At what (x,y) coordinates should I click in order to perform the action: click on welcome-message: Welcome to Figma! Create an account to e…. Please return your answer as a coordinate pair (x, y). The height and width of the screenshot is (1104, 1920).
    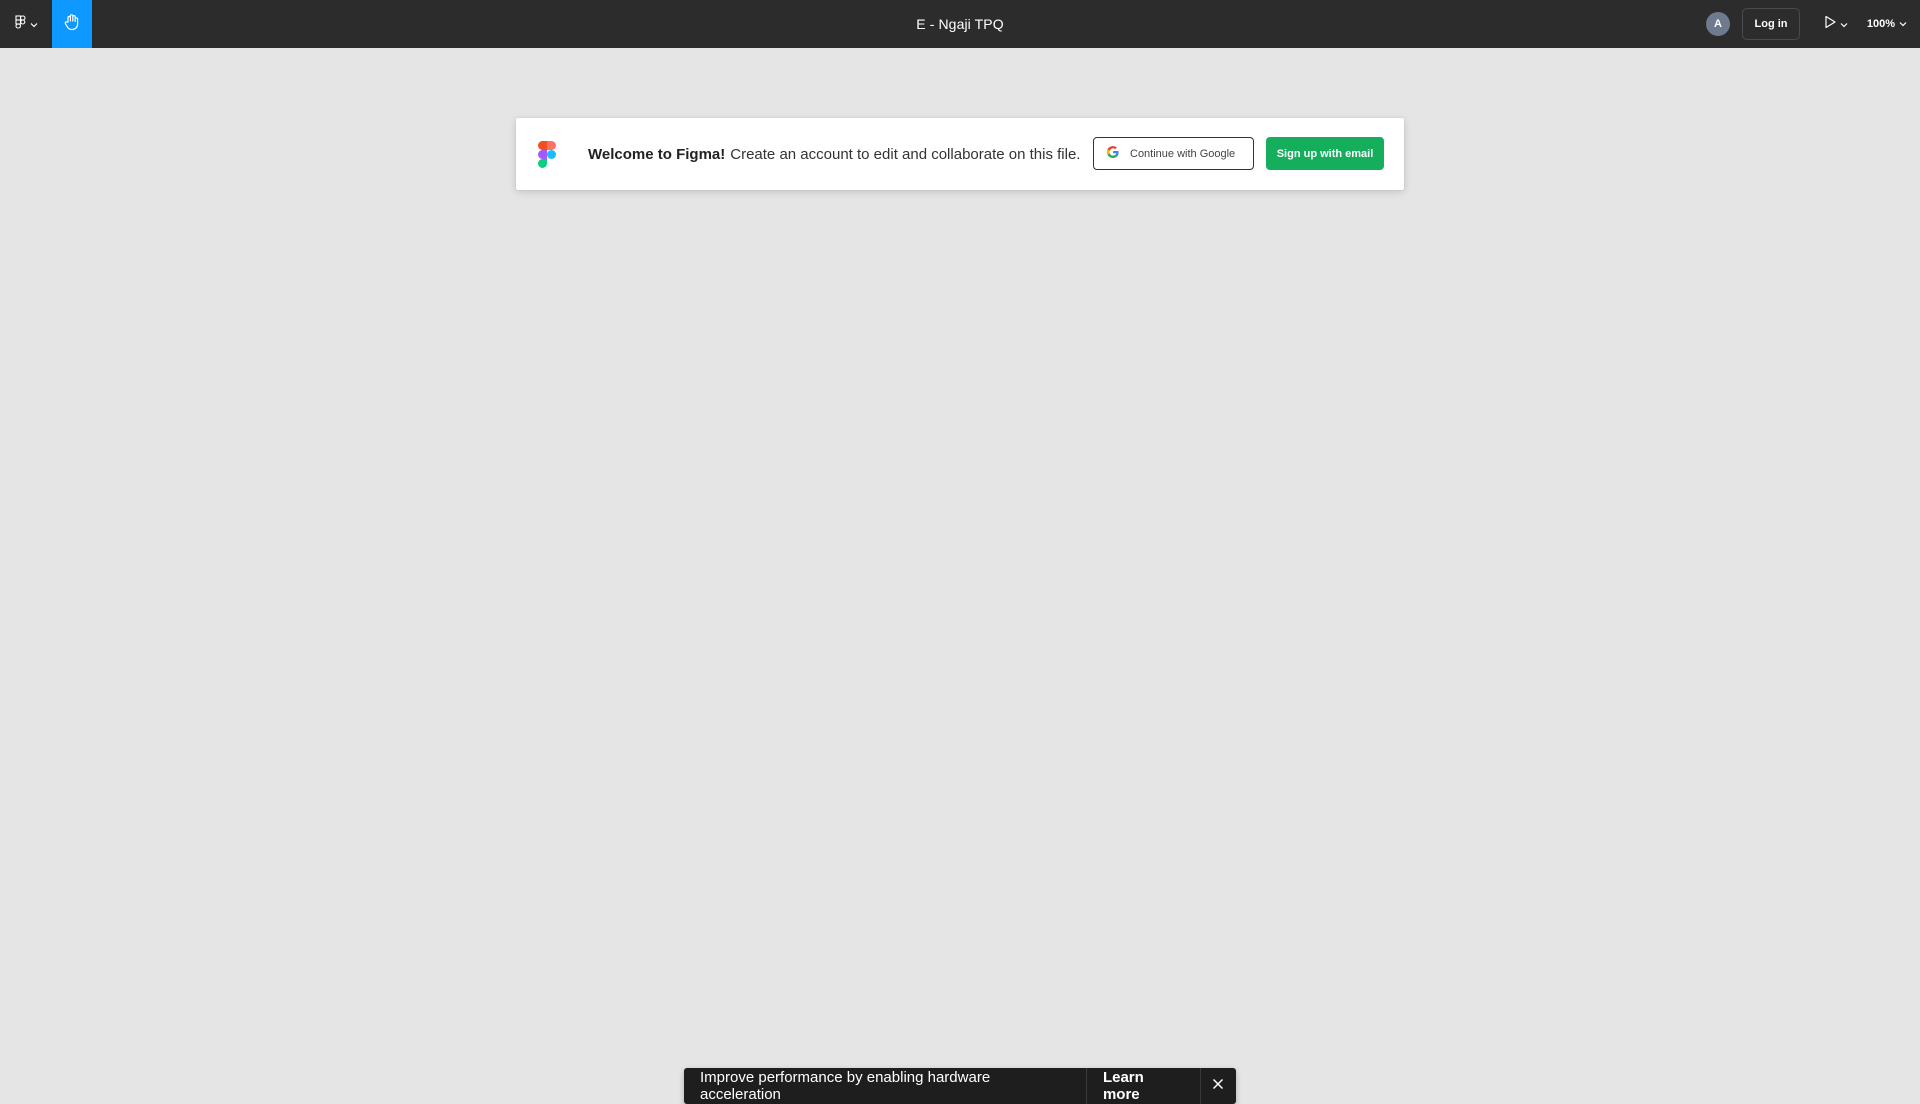
    Looking at the image, I should click on (834, 154).